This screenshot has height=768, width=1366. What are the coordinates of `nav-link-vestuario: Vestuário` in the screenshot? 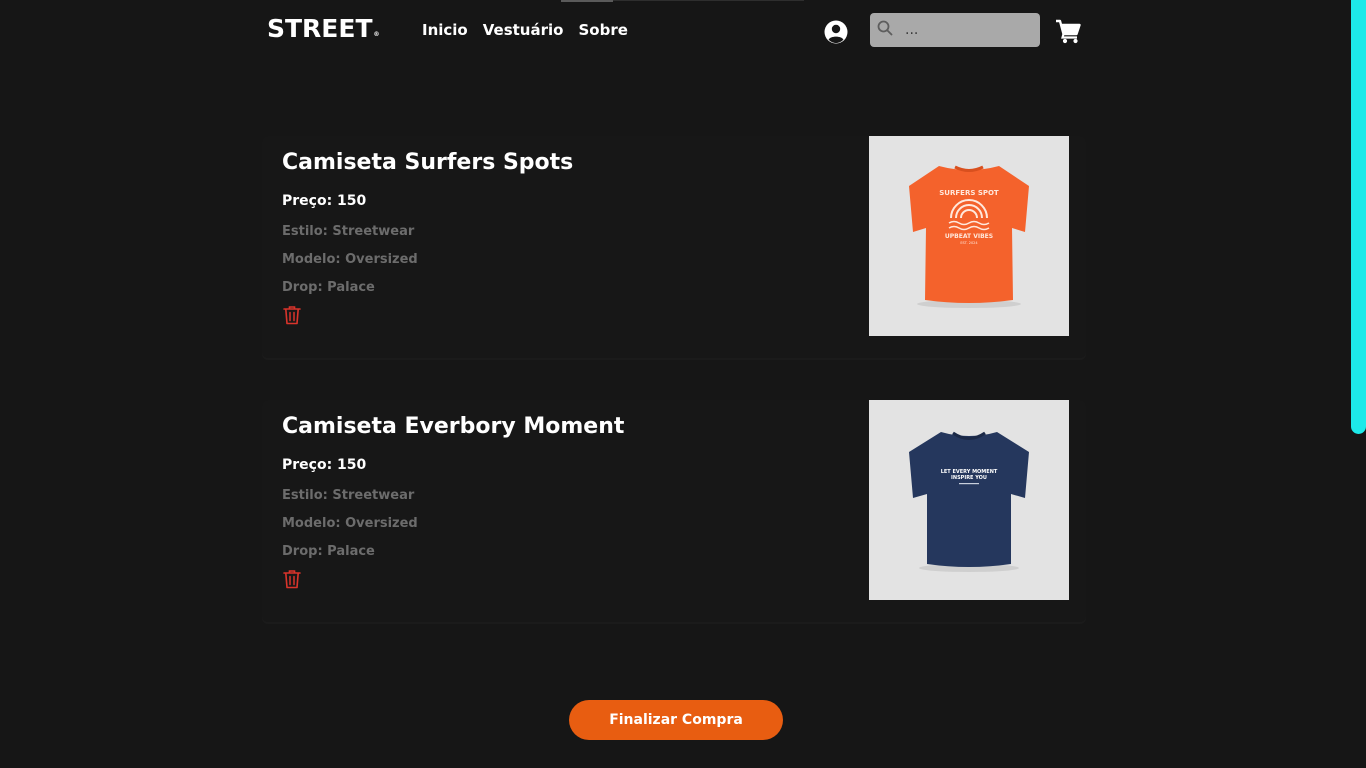 It's located at (523, 30).